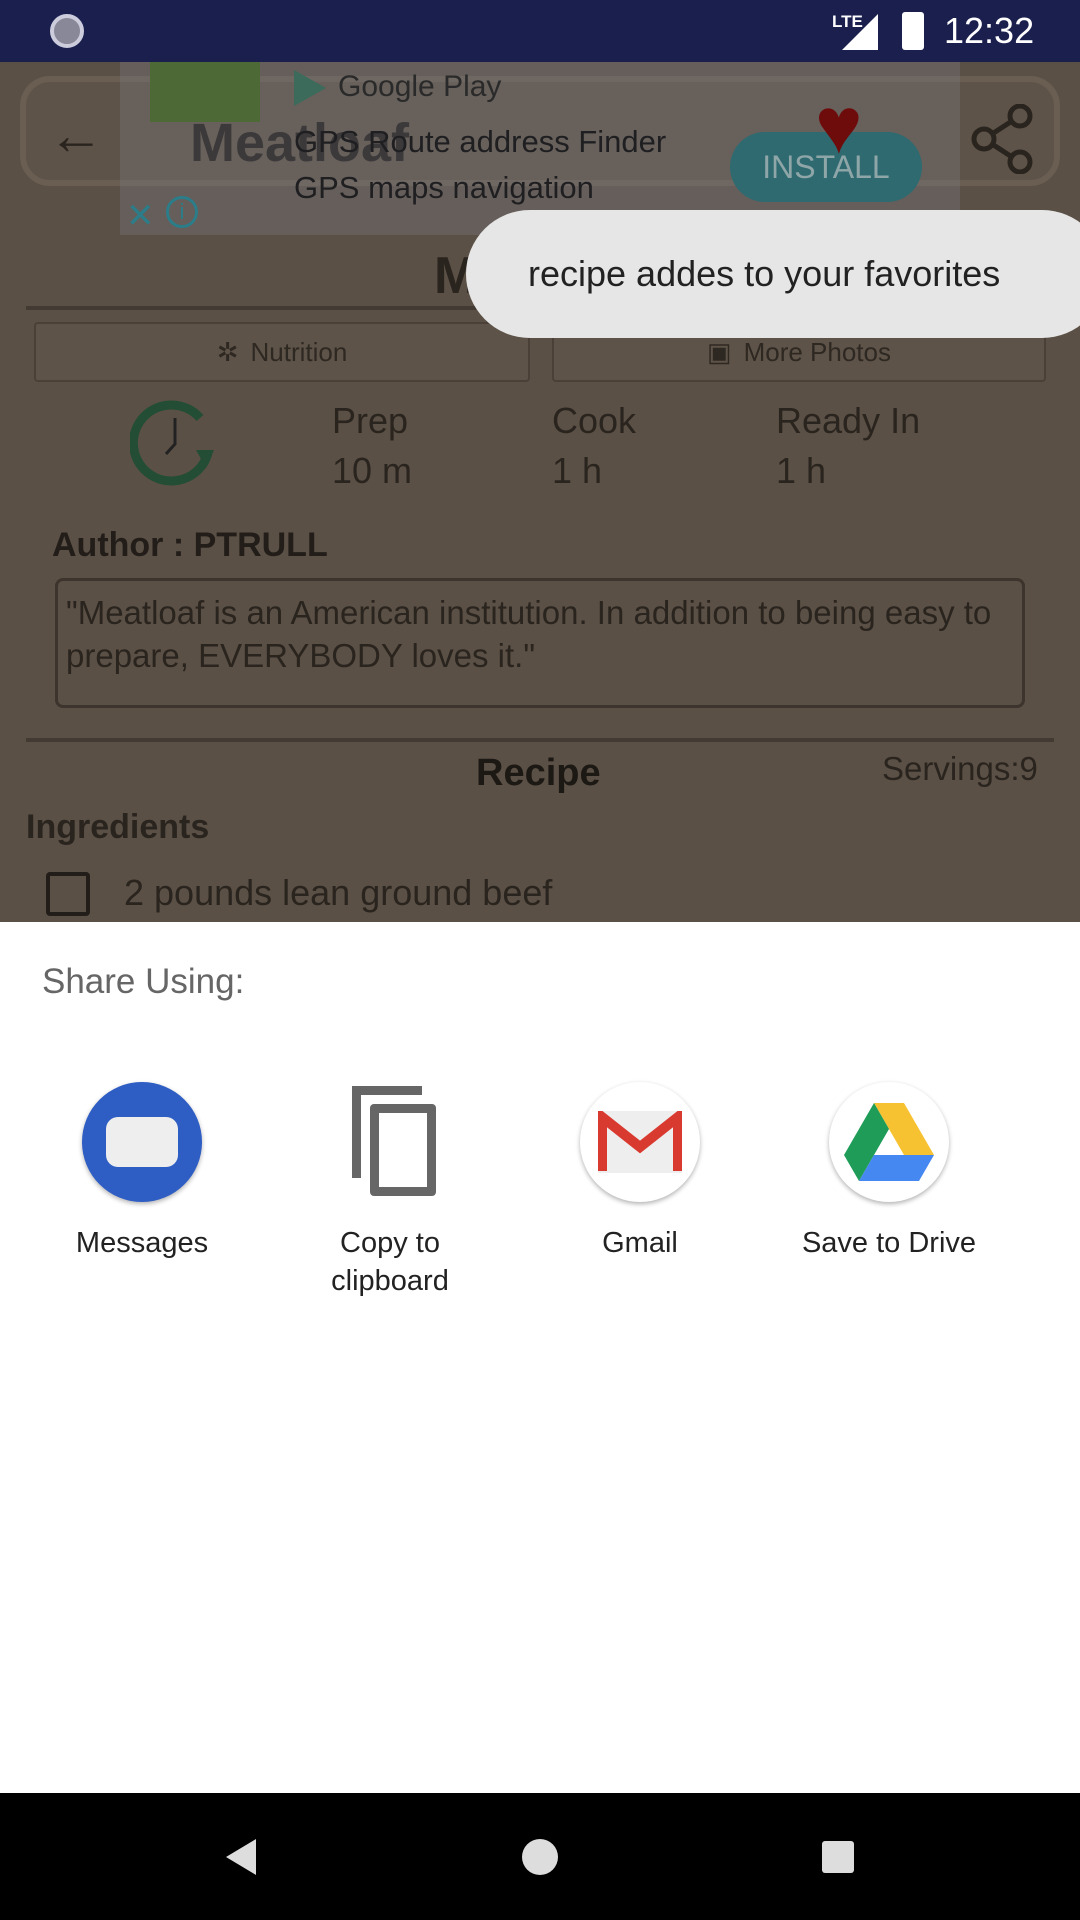 The width and height of the screenshot is (1080, 1920). Describe the element at coordinates (142, 1142) in the screenshot. I see `messages-icon` at that location.